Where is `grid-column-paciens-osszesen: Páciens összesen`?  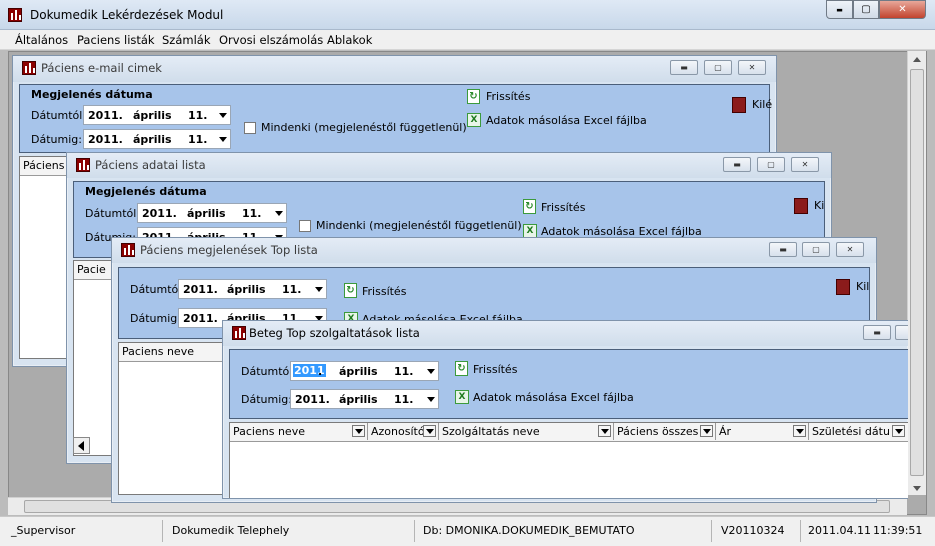
grid-column-paciens-osszesen: Páciens összesen is located at coordinates (665, 431).